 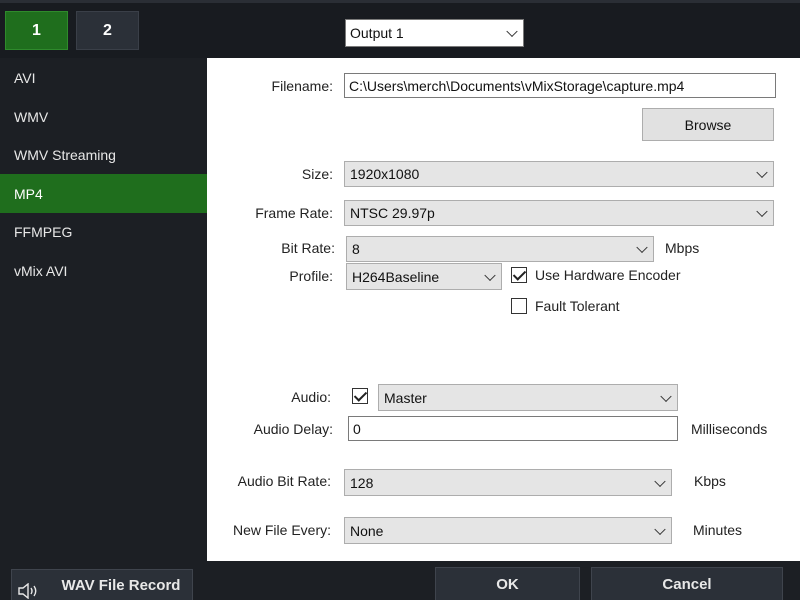 I want to click on audio-delay-label: Audio Delay:, so click(x=293, y=429).